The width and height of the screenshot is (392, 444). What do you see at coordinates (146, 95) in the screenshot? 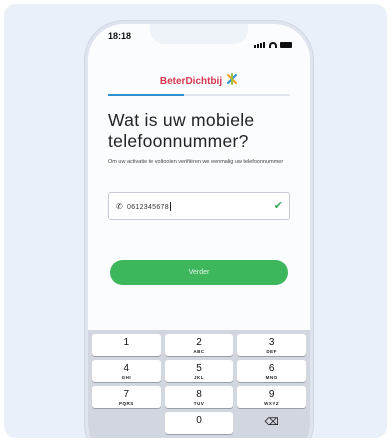
I see `progress-fill` at bounding box center [146, 95].